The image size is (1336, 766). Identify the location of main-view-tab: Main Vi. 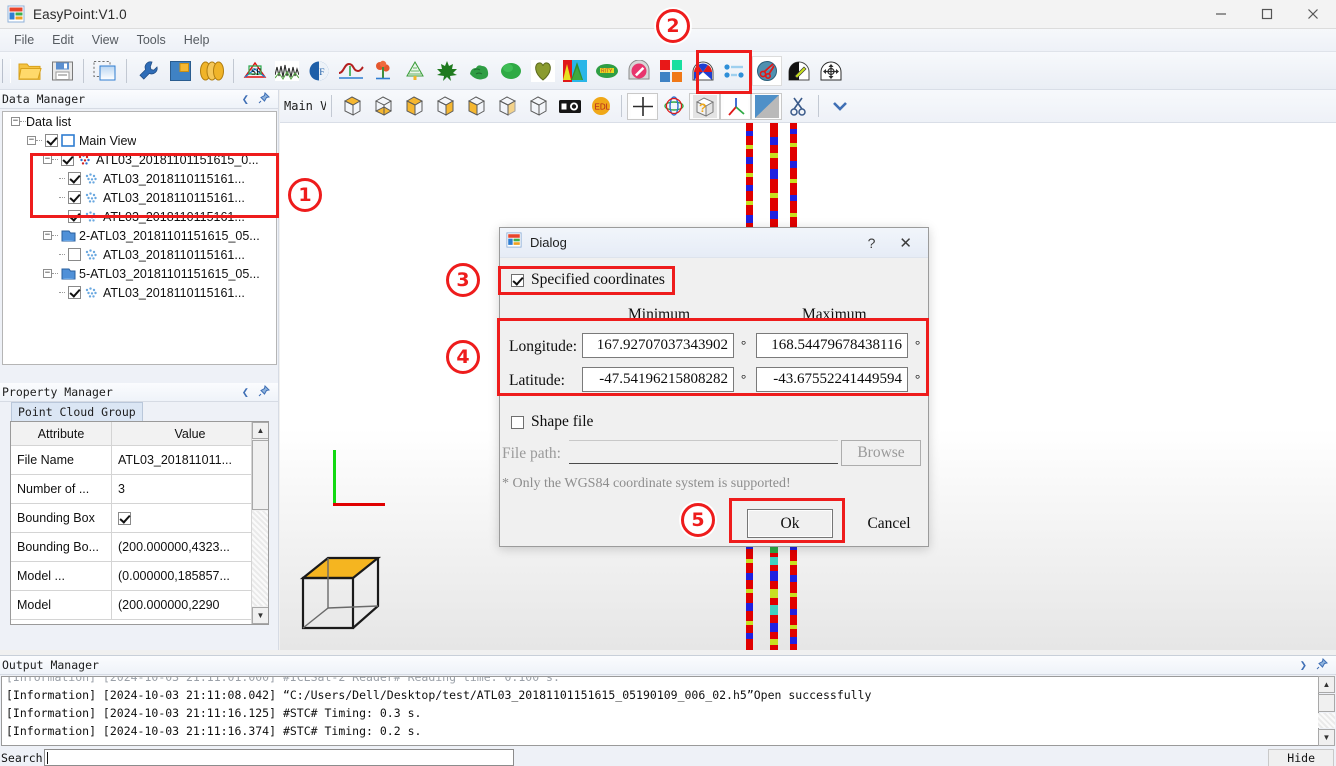
(303, 106).